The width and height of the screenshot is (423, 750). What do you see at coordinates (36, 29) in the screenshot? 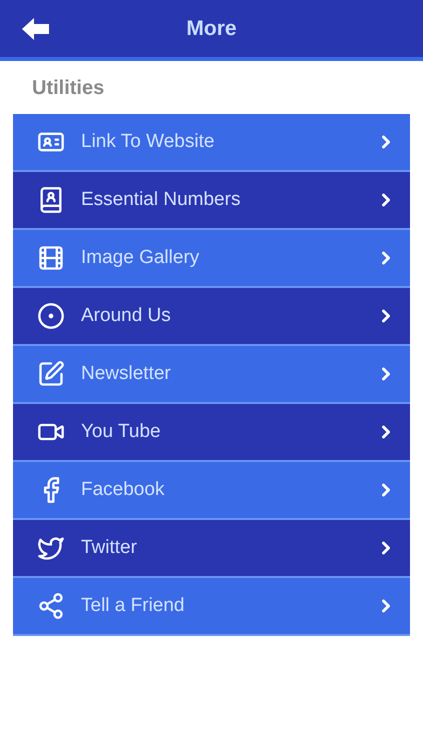
I see `back-arrow-icon` at bounding box center [36, 29].